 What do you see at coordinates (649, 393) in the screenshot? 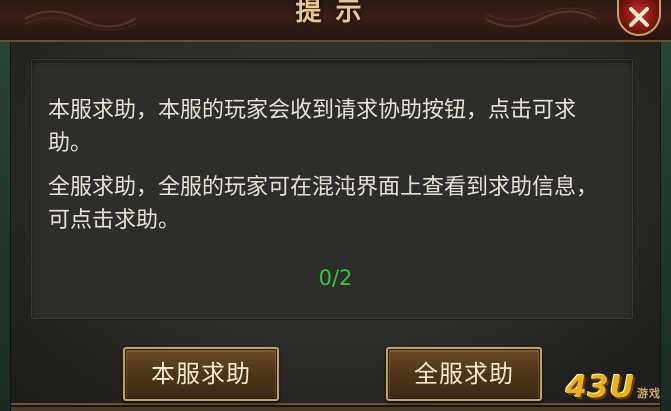
I see `watermark-suffix: 游戏` at bounding box center [649, 393].